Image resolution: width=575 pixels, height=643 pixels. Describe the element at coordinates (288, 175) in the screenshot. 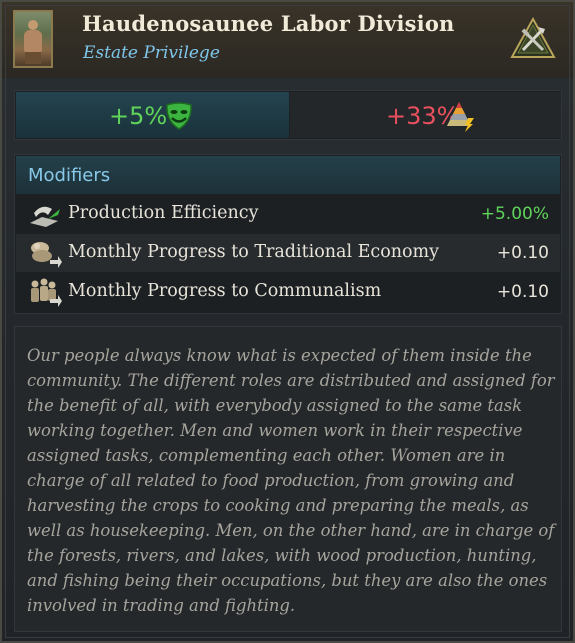

I see `modifiers-header: Modifiers` at that location.